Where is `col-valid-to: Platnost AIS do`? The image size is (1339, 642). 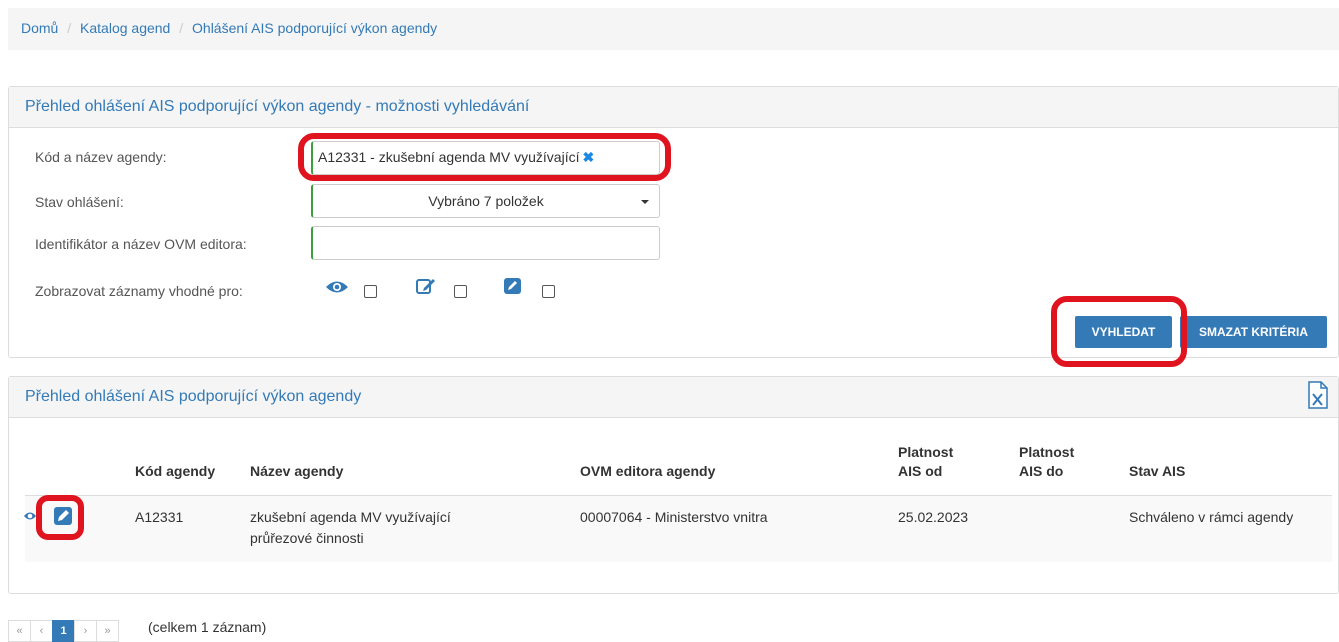 col-valid-to: Platnost AIS do is located at coordinates (1046, 462).